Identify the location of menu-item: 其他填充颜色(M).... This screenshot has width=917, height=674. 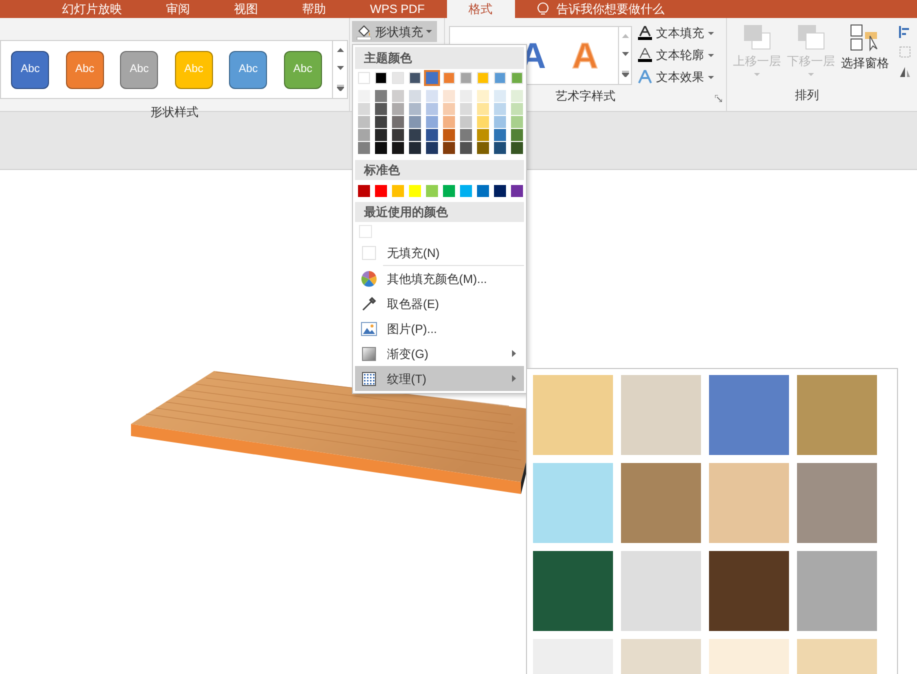
(439, 278).